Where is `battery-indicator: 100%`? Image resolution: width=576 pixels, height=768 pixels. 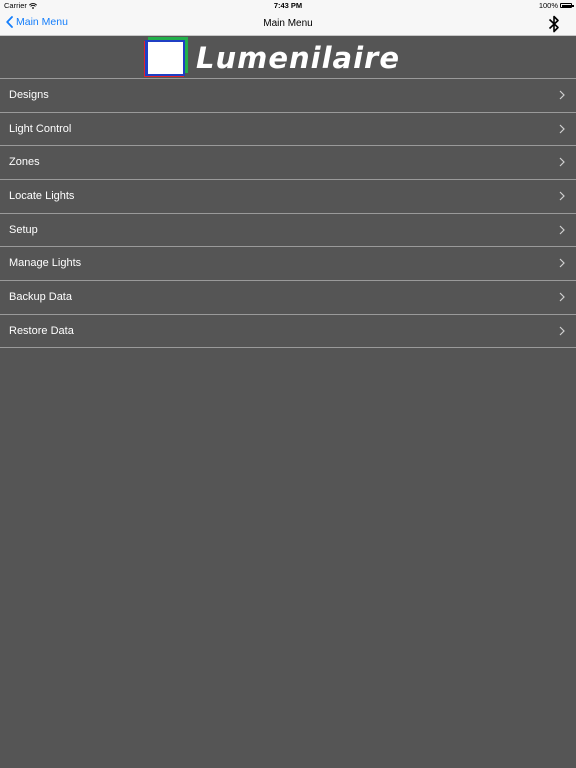
battery-indicator: 100% is located at coordinates (556, 5).